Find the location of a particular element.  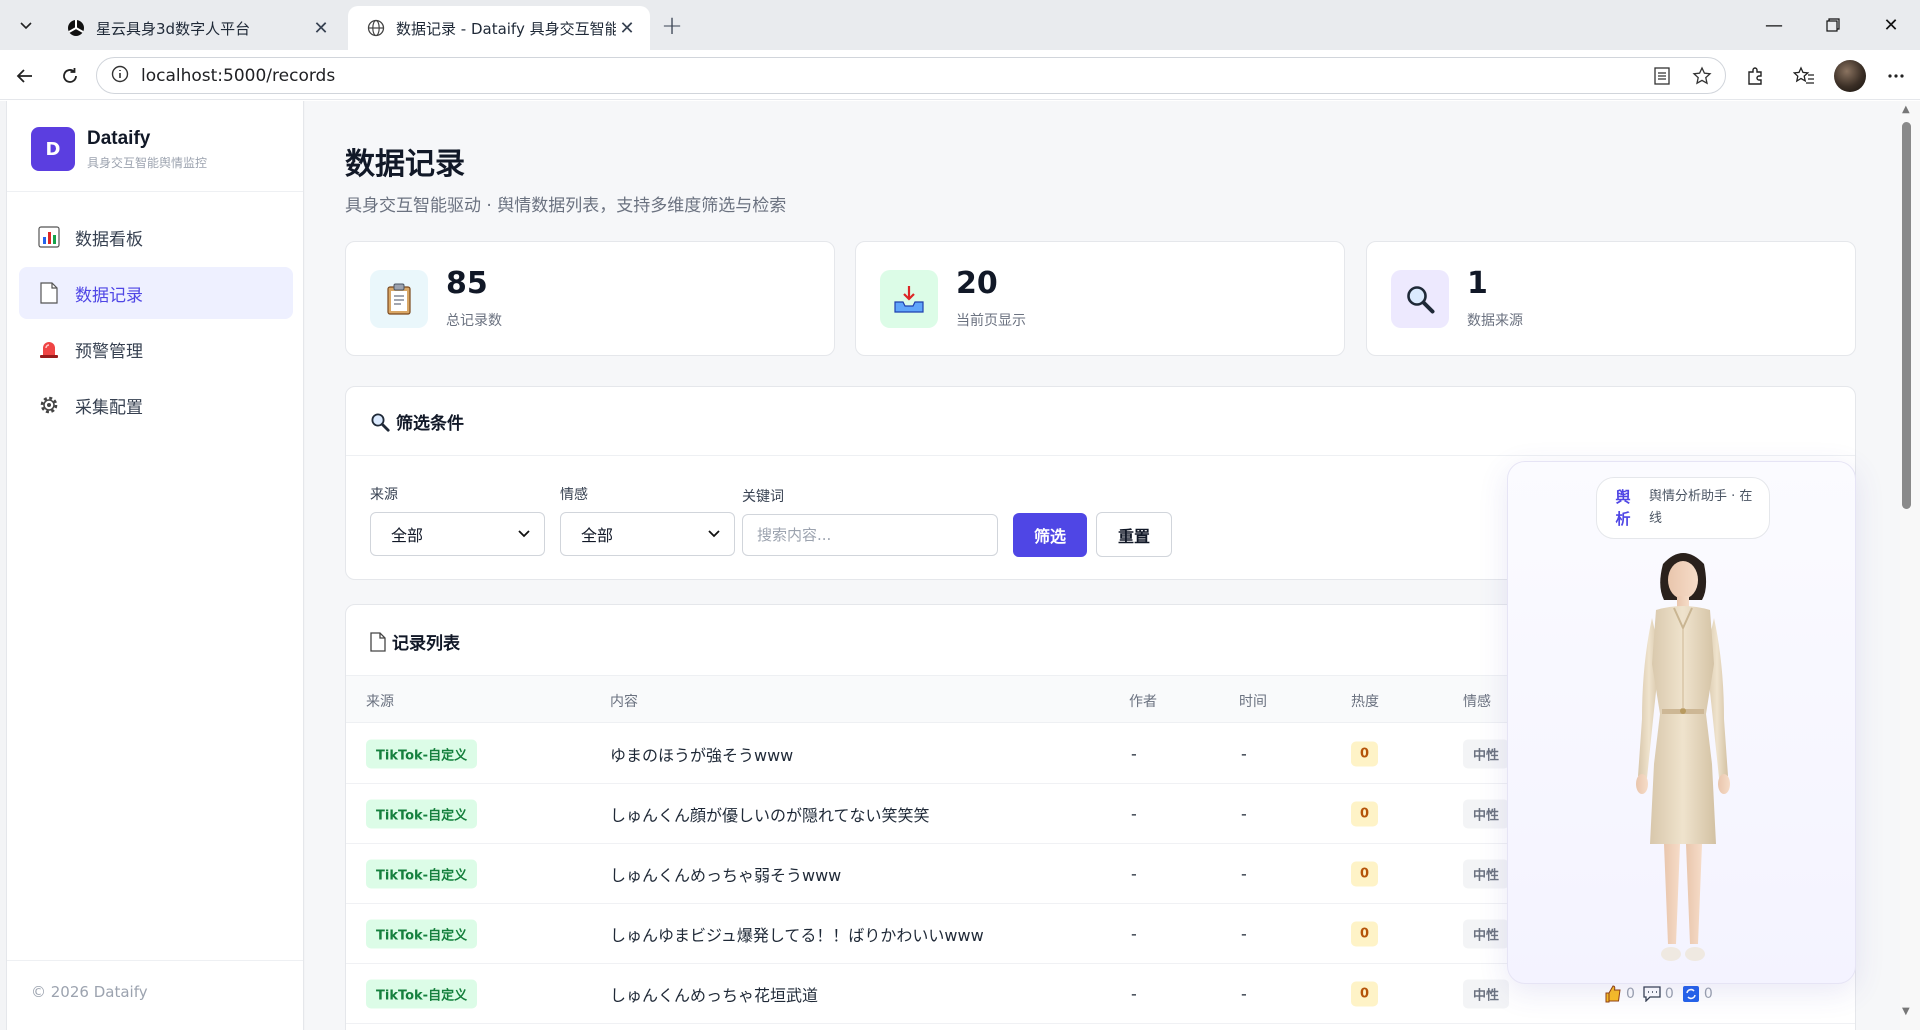

sidebar-item-label: 数据看板 is located at coordinates (109, 239).